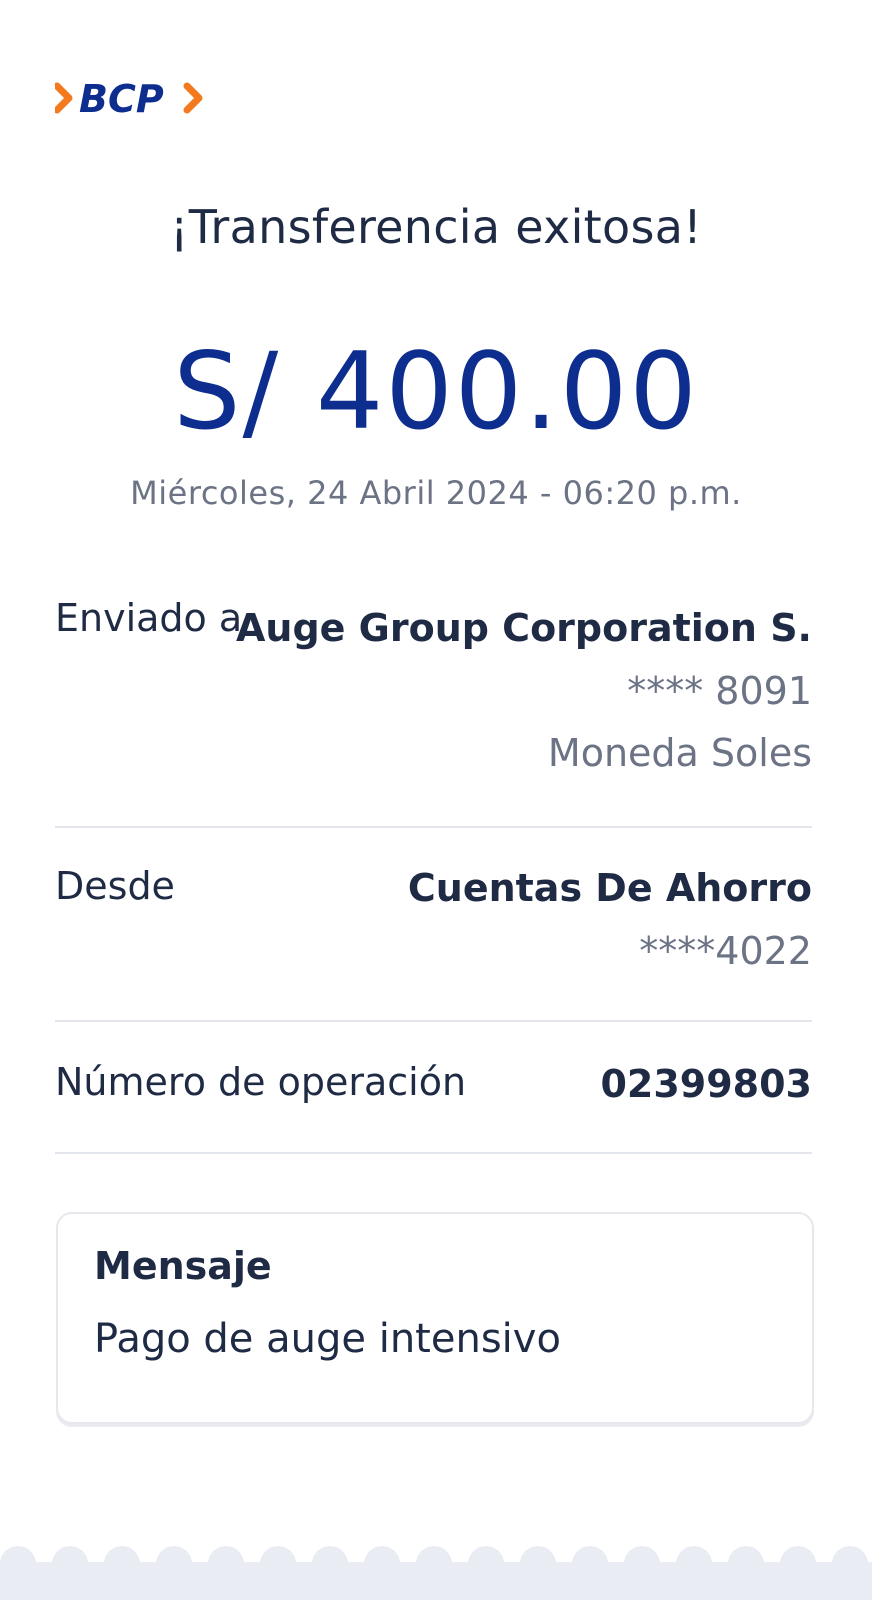 This screenshot has width=872, height=1600. What do you see at coordinates (436, 493) in the screenshot?
I see `transfer-datetime: Miércoles, 24 Abril 2024 - 06:20 p.m.` at bounding box center [436, 493].